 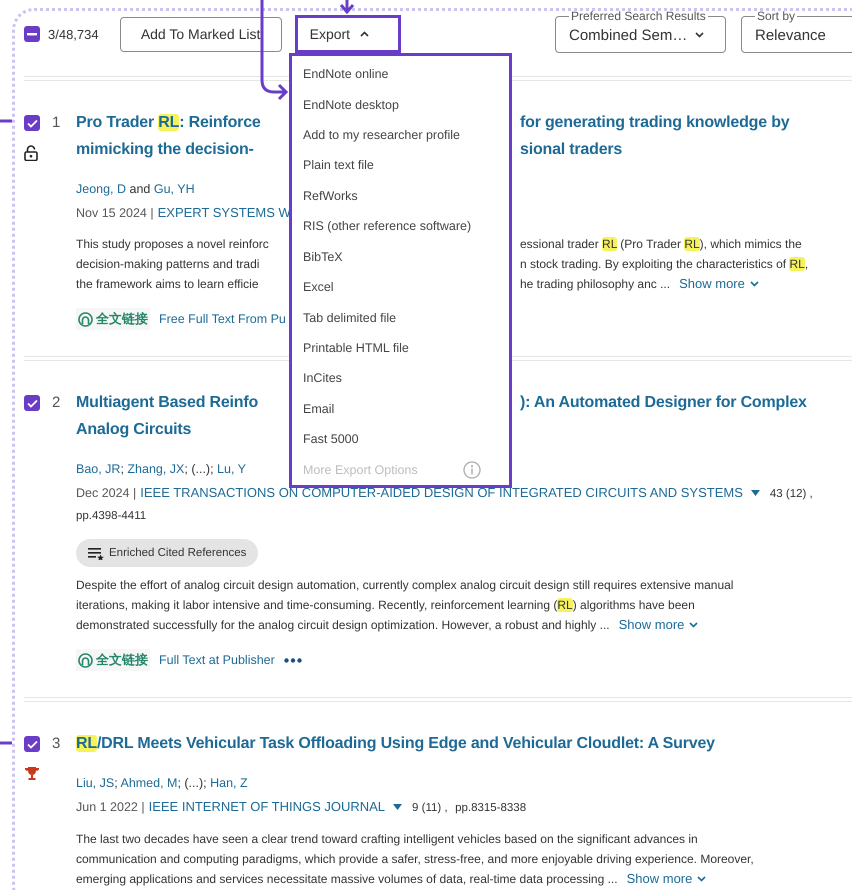 What do you see at coordinates (400, 257) in the screenshot?
I see `export-menu-item: BibTeX` at bounding box center [400, 257].